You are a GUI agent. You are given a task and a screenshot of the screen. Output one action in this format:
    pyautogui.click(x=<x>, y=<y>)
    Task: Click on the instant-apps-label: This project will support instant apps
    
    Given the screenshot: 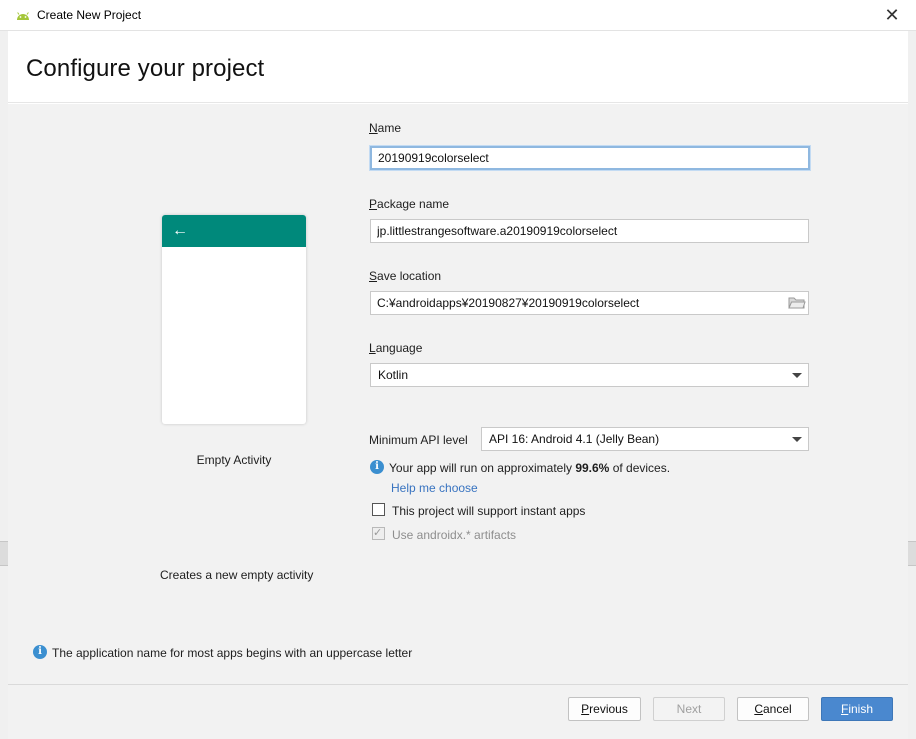 What is the action you would take?
    pyautogui.click(x=489, y=511)
    